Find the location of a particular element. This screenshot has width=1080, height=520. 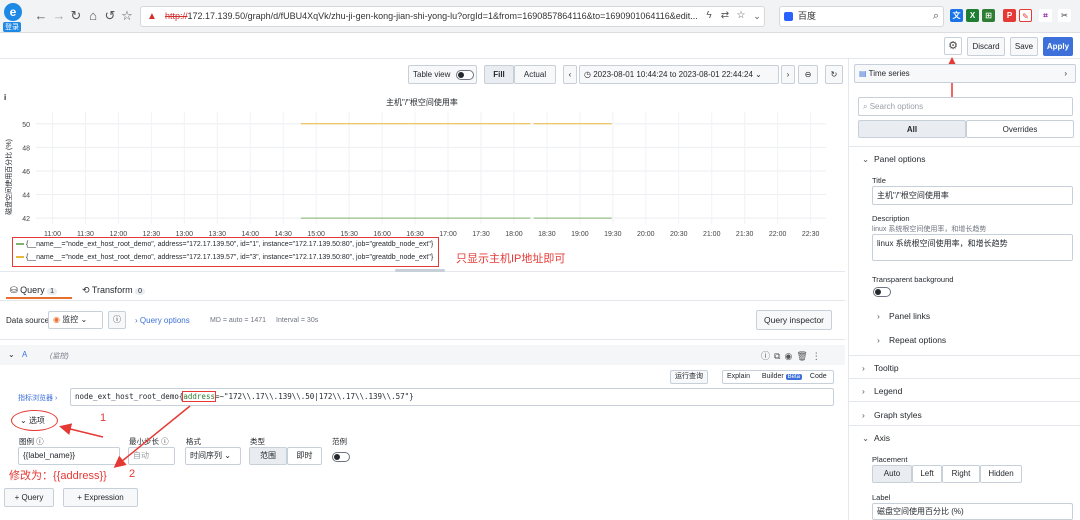

axis-label-input: 磁盘空间使用百分比 (%) is located at coordinates (972, 511).